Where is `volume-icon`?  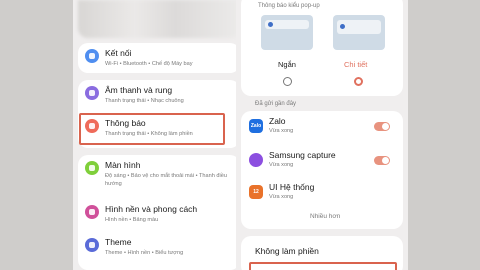 volume-icon is located at coordinates (92, 93).